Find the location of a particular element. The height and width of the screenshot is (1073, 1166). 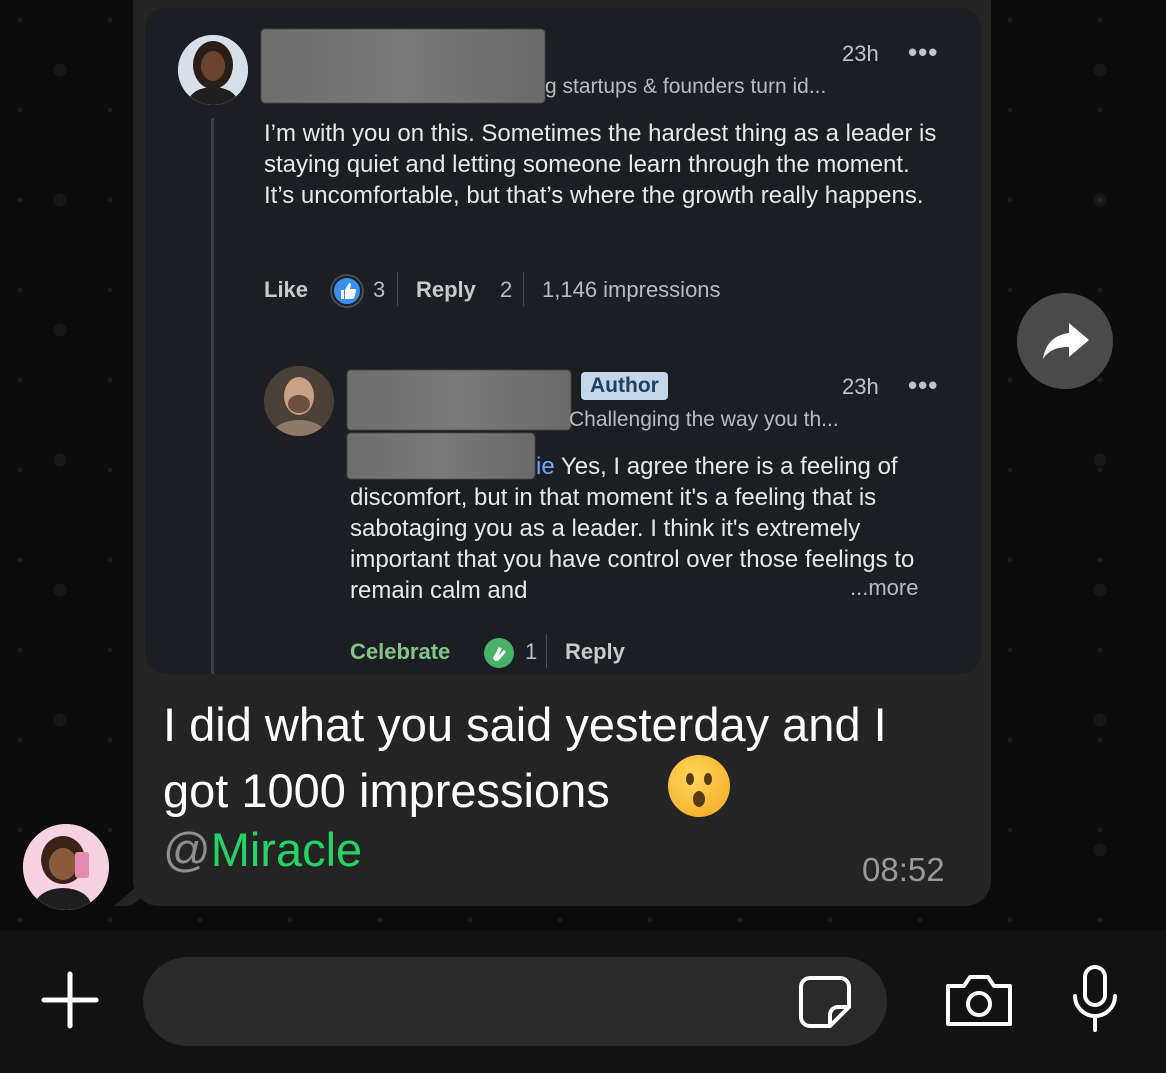

sender-avatar is located at coordinates (66, 867).